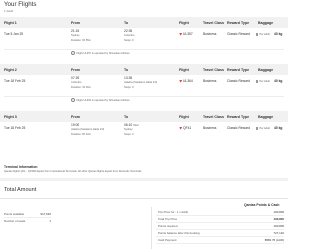 The height and width of the screenshot is (250, 320). I want to click on total-amount-heading: Total Amount, so click(20, 190).